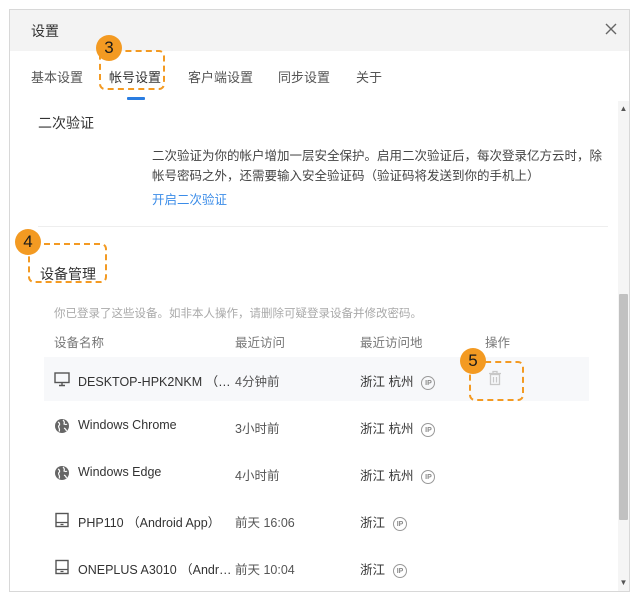 This screenshot has height=601, width=639. Describe the element at coordinates (238, 314) in the screenshot. I see `device-management-hint: 你已登录了这些设备。如非本人操作，请删除可疑登录设备并修改密码。` at that location.